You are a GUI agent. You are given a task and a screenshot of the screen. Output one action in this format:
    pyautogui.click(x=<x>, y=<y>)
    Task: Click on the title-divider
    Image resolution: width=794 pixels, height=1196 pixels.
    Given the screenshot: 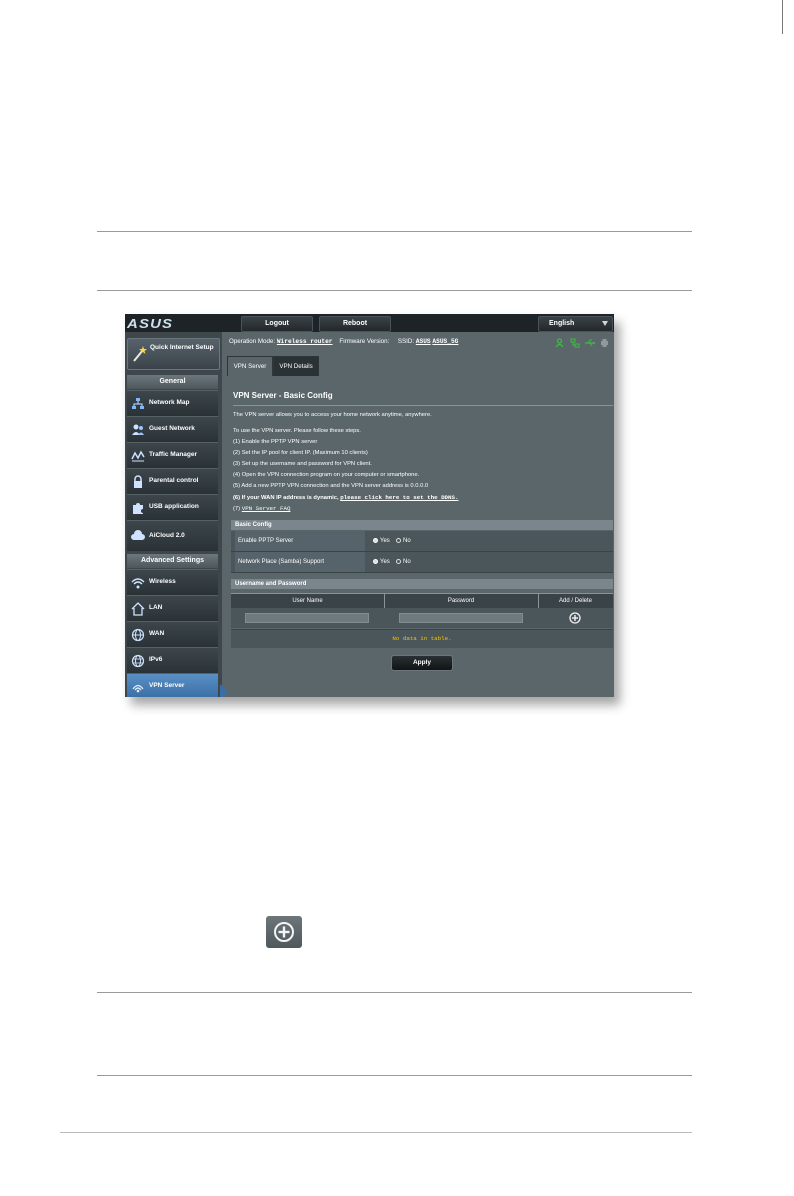 What is the action you would take?
    pyautogui.click(x=423, y=405)
    